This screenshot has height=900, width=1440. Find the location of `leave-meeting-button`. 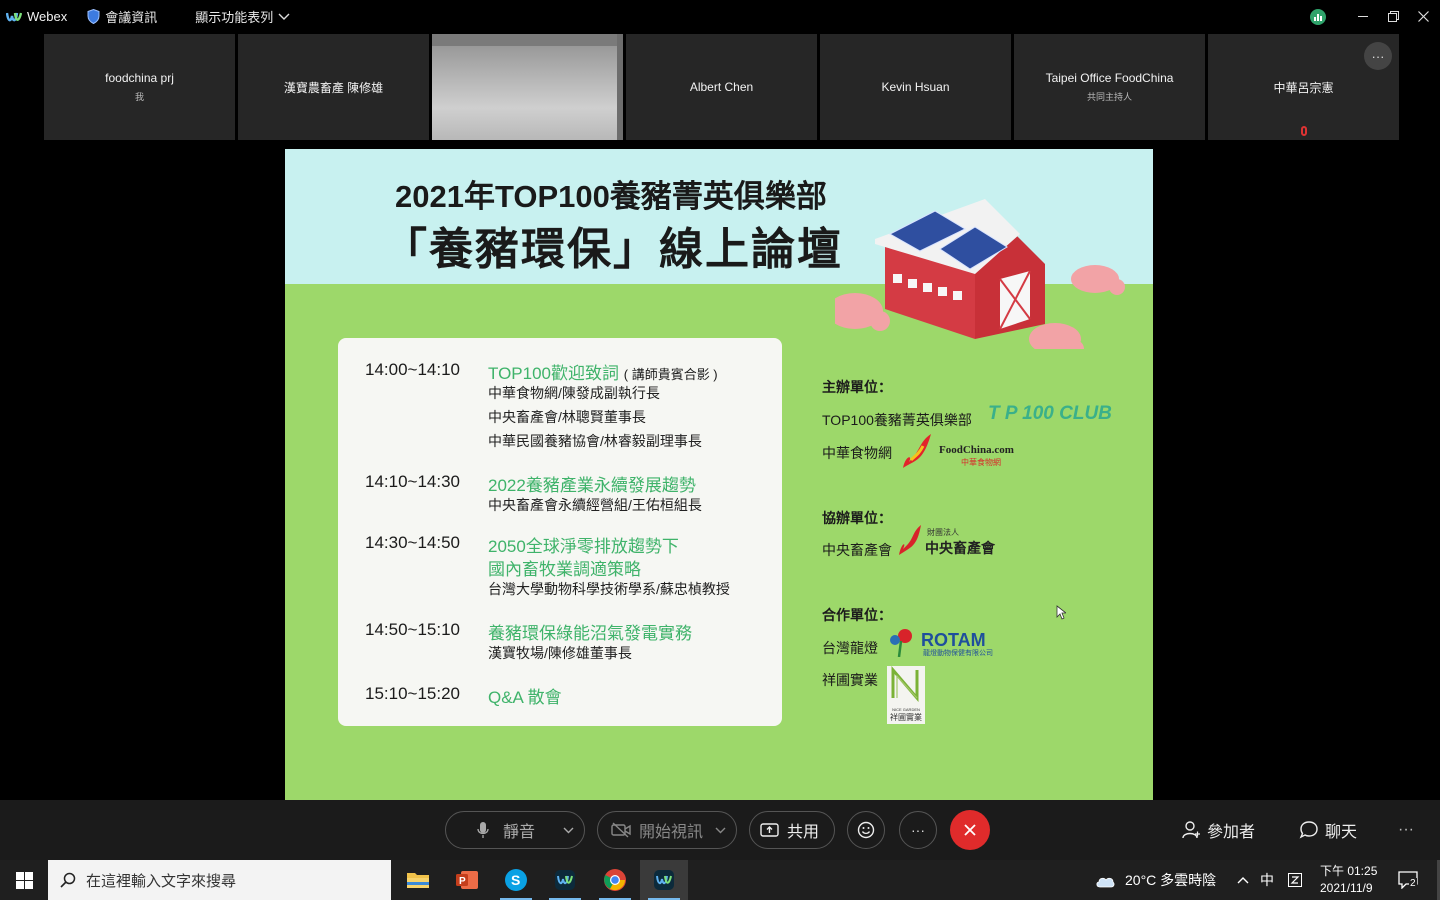

leave-meeting-button is located at coordinates (970, 830).